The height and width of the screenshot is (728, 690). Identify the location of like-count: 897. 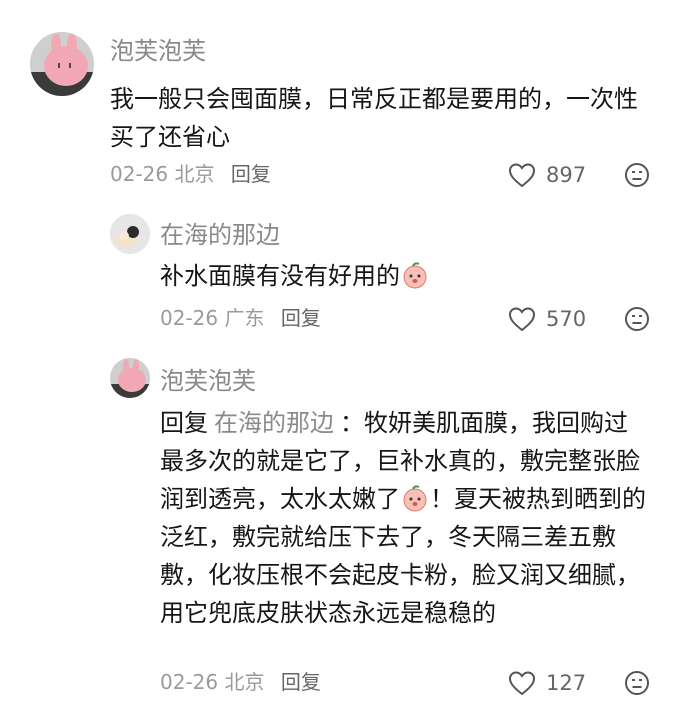
(566, 175).